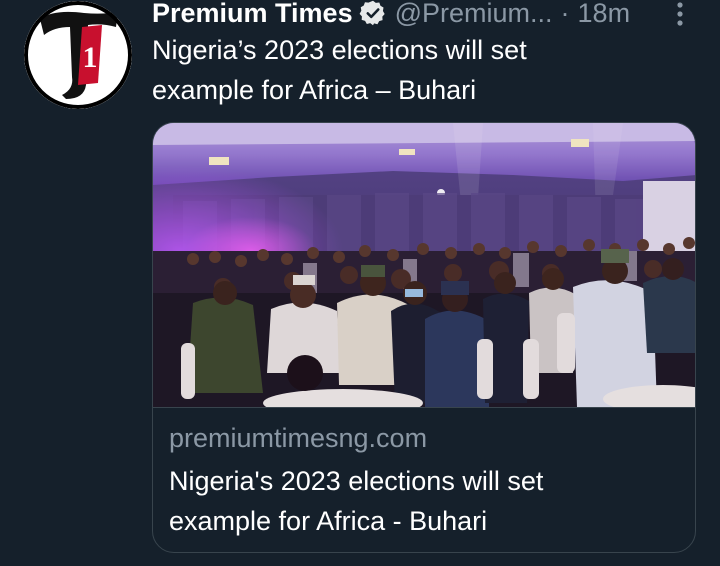 The height and width of the screenshot is (566, 720). Describe the element at coordinates (424, 407) in the screenshot. I see `card-divider` at that location.